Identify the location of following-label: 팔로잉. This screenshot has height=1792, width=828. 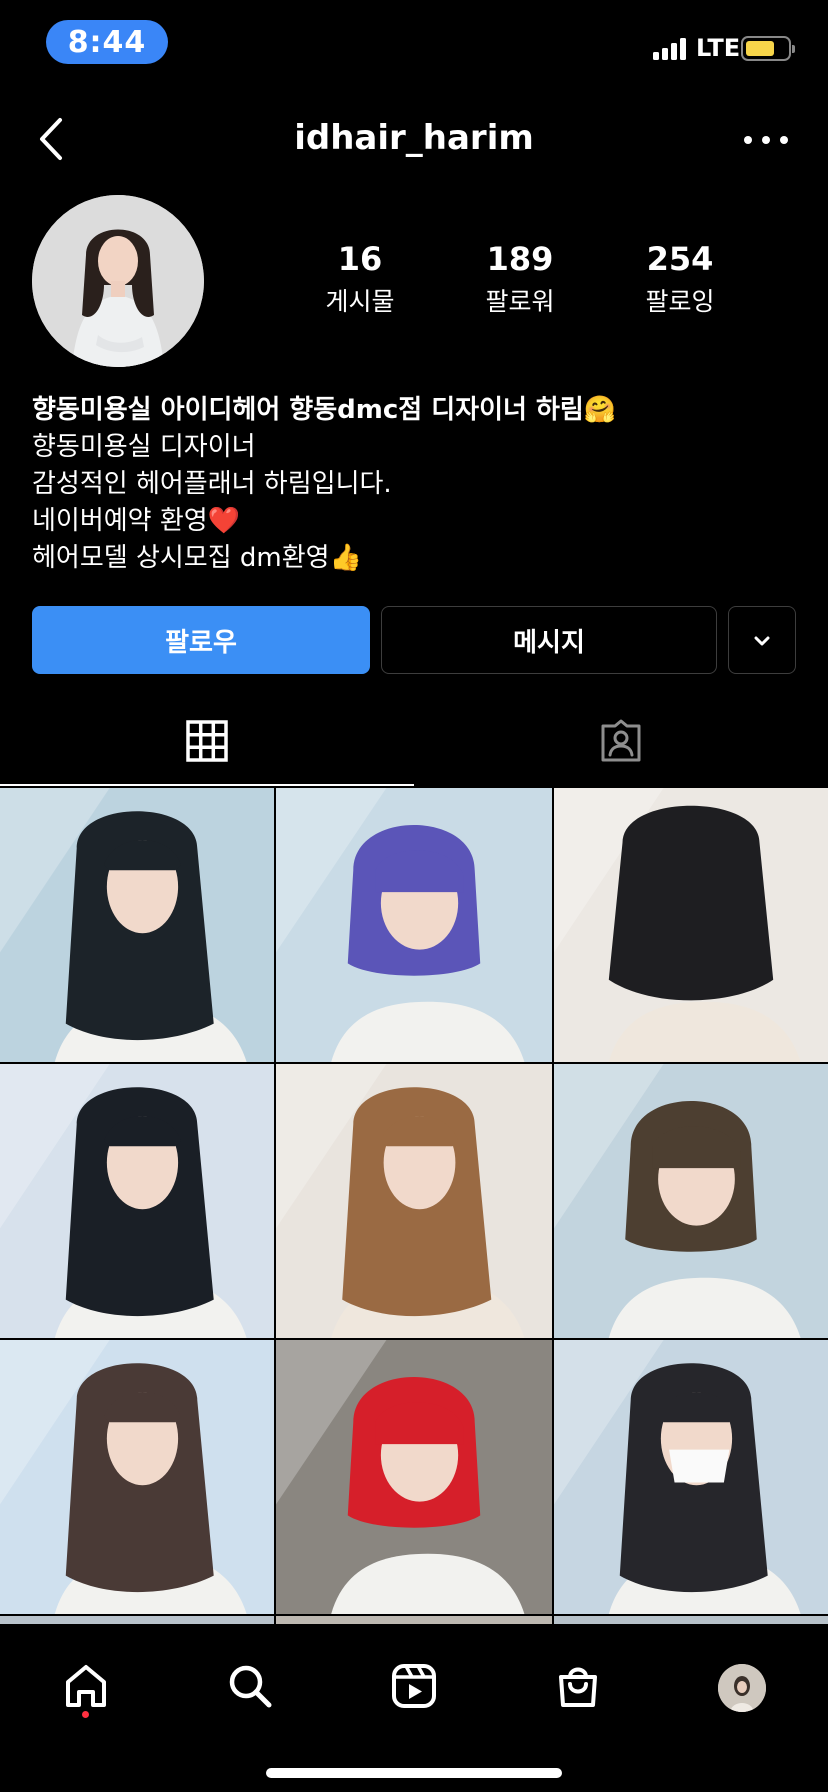
(680, 301).